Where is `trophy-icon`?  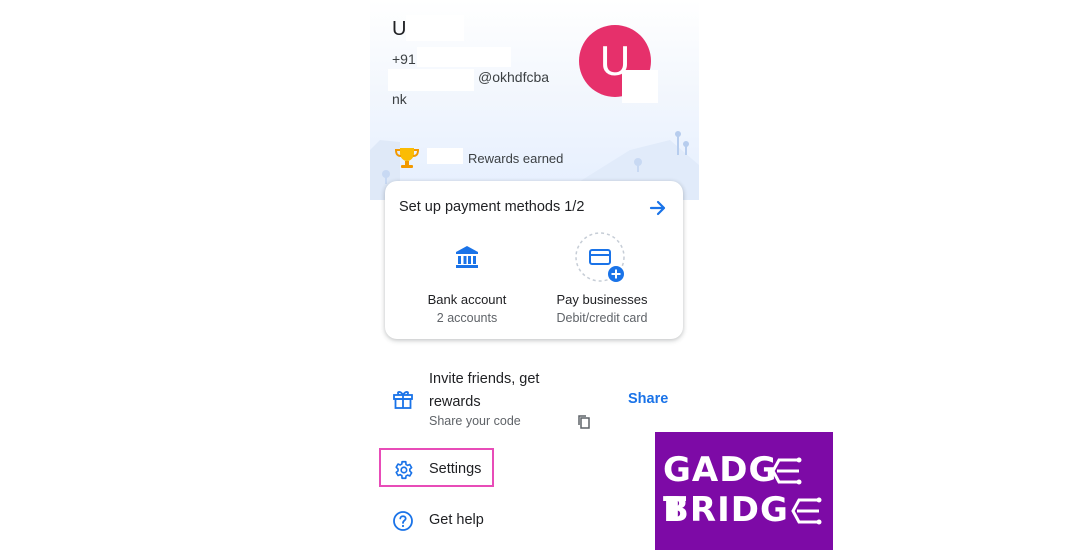
trophy-icon is located at coordinates (407, 158).